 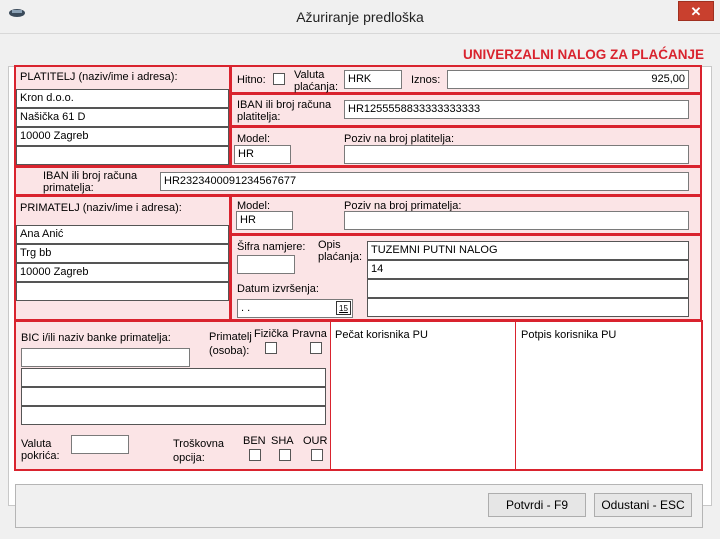 What do you see at coordinates (282, 441) in the screenshot?
I see `sha-label: SHA` at bounding box center [282, 441].